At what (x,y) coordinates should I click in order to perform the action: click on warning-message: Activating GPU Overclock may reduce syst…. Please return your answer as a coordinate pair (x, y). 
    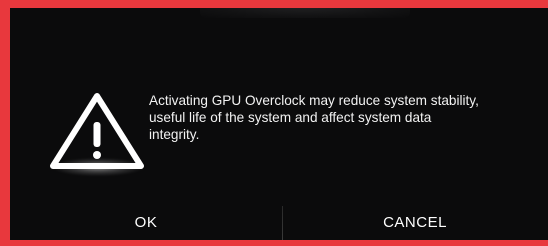
    Looking at the image, I should click on (314, 117).